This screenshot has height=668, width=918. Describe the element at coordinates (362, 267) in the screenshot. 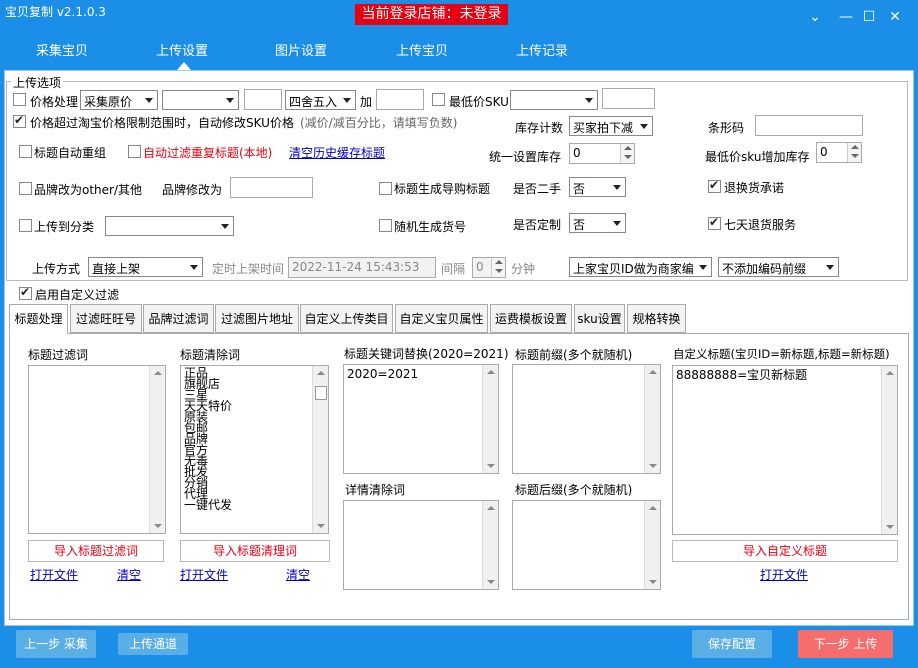

I see `scheduled-time-input: 2022-11-24 15:43:53` at that location.